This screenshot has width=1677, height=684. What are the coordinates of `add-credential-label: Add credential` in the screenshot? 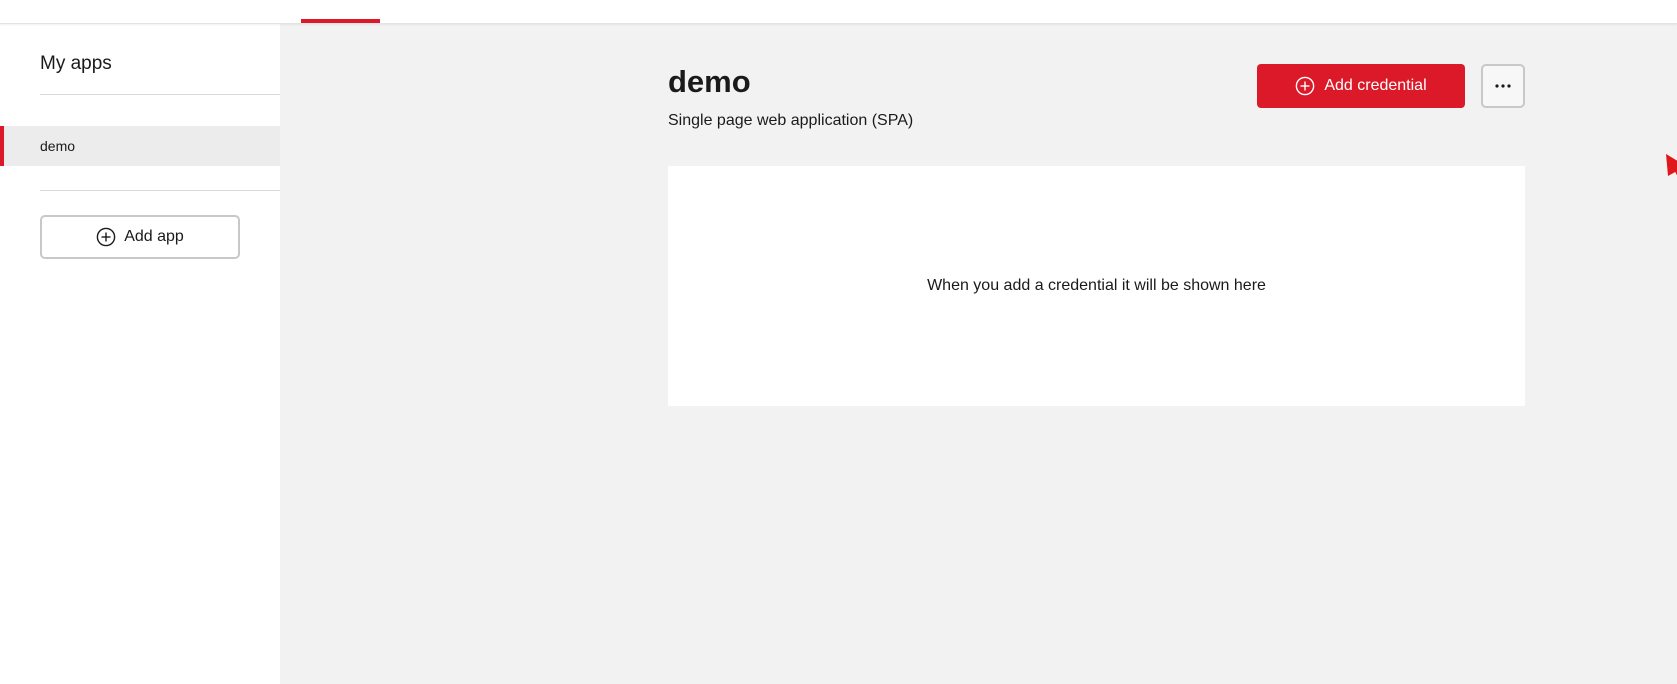 It's located at (1375, 85).